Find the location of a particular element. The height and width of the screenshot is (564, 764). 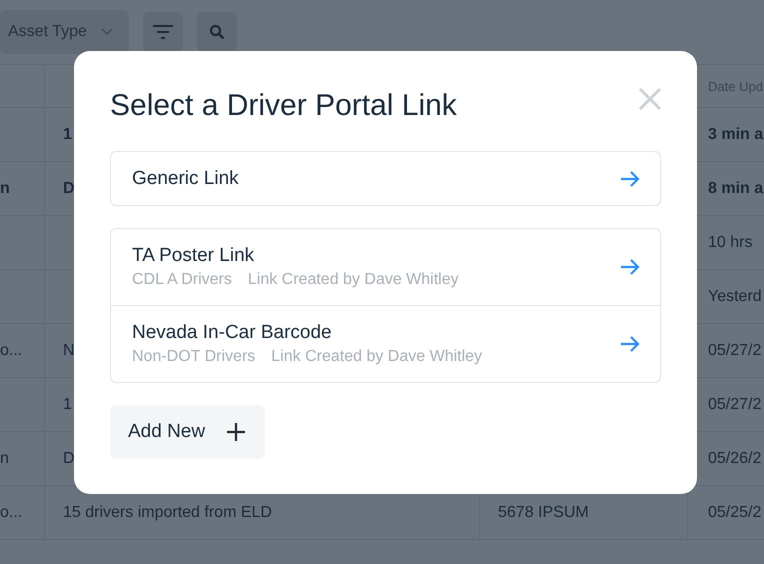

link-audience: CDL A Drivers is located at coordinates (182, 280).